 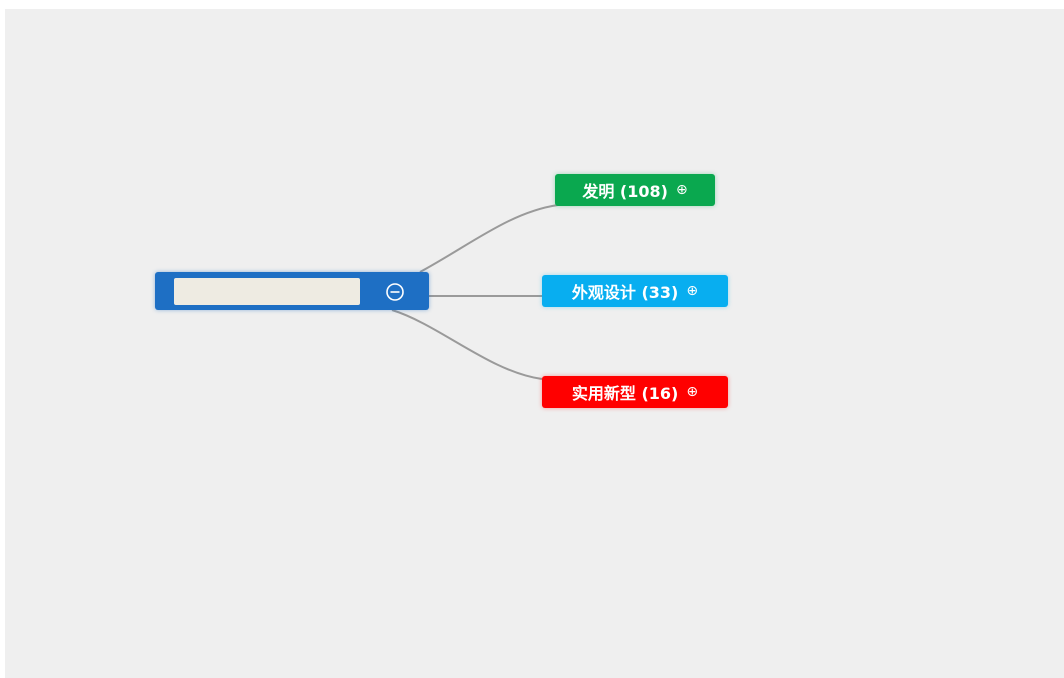 I want to click on child-node-label: 实用新型 (16), so click(x=625, y=393).